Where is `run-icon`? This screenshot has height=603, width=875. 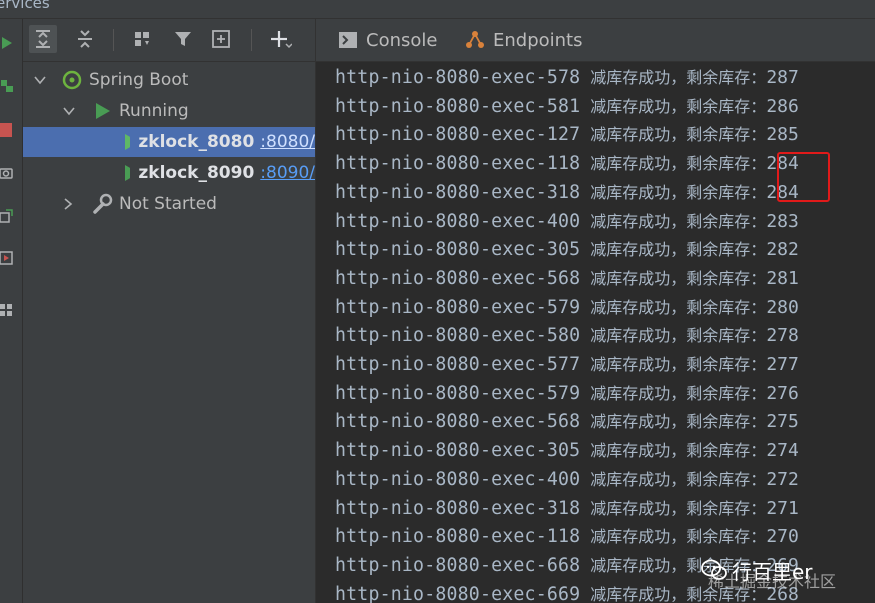 run-icon is located at coordinates (128, 142).